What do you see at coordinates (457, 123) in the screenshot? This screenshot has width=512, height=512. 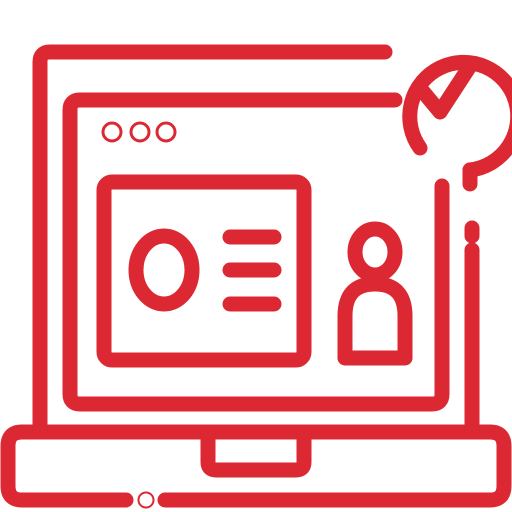 I see `check-badge-icon` at bounding box center [457, 123].